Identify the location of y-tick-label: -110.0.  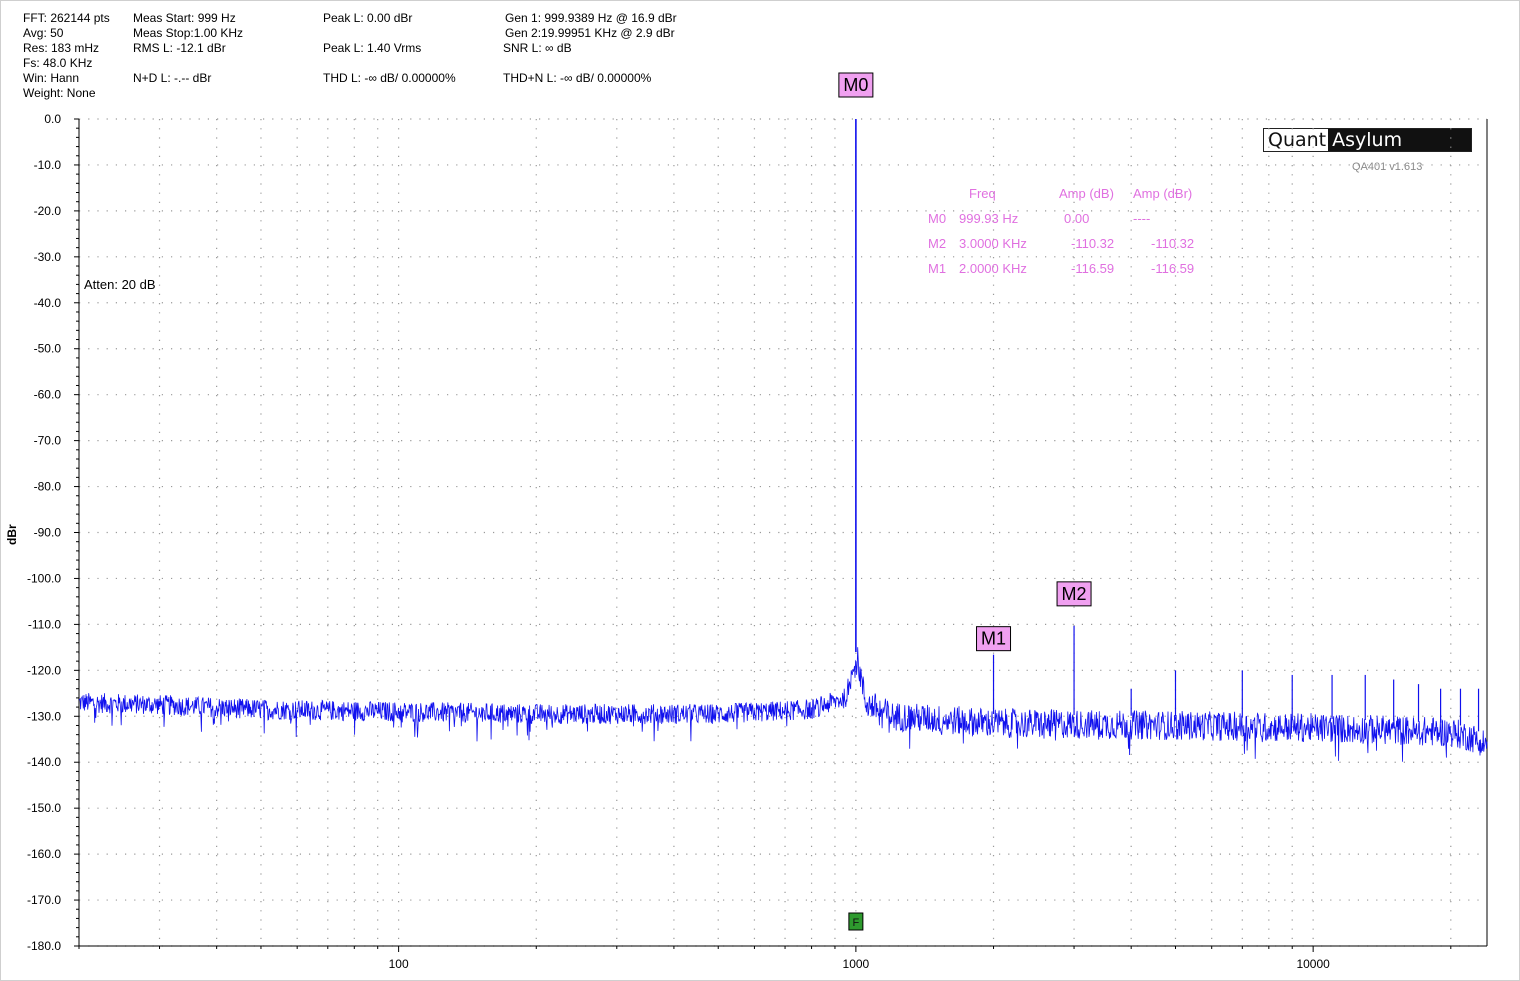
(44, 624).